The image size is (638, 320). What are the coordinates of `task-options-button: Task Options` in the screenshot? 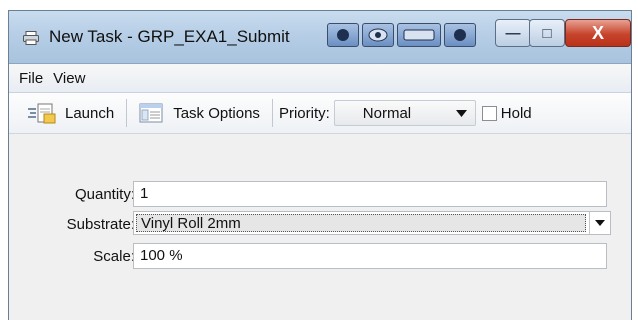 It's located at (199, 113).